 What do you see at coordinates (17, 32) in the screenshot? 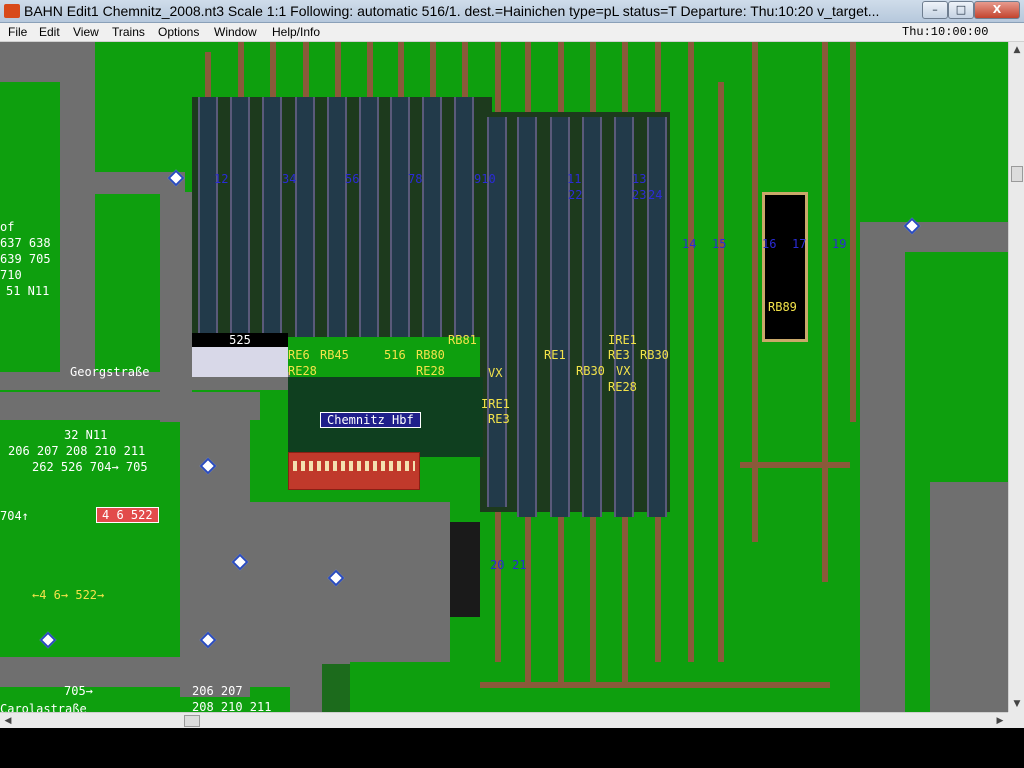
I see `menu-file: File` at bounding box center [17, 32].